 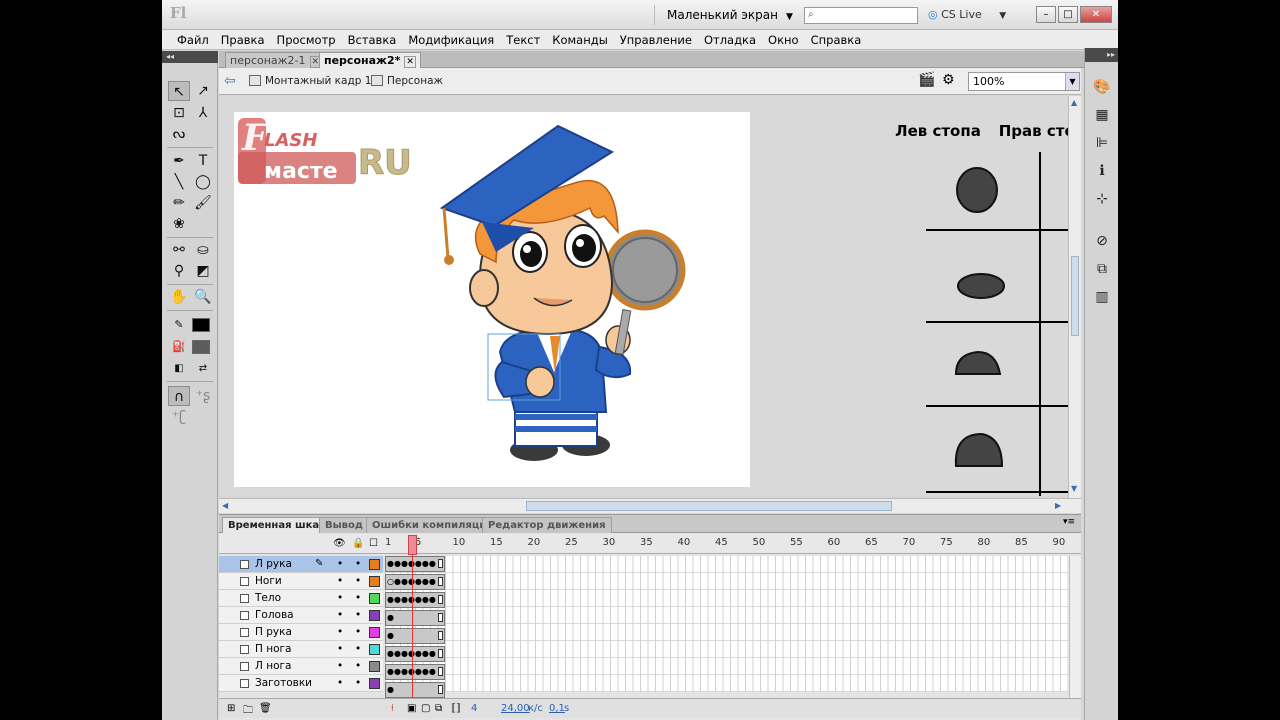 I want to click on align-icon: ⊫, so click(x=1102, y=143).